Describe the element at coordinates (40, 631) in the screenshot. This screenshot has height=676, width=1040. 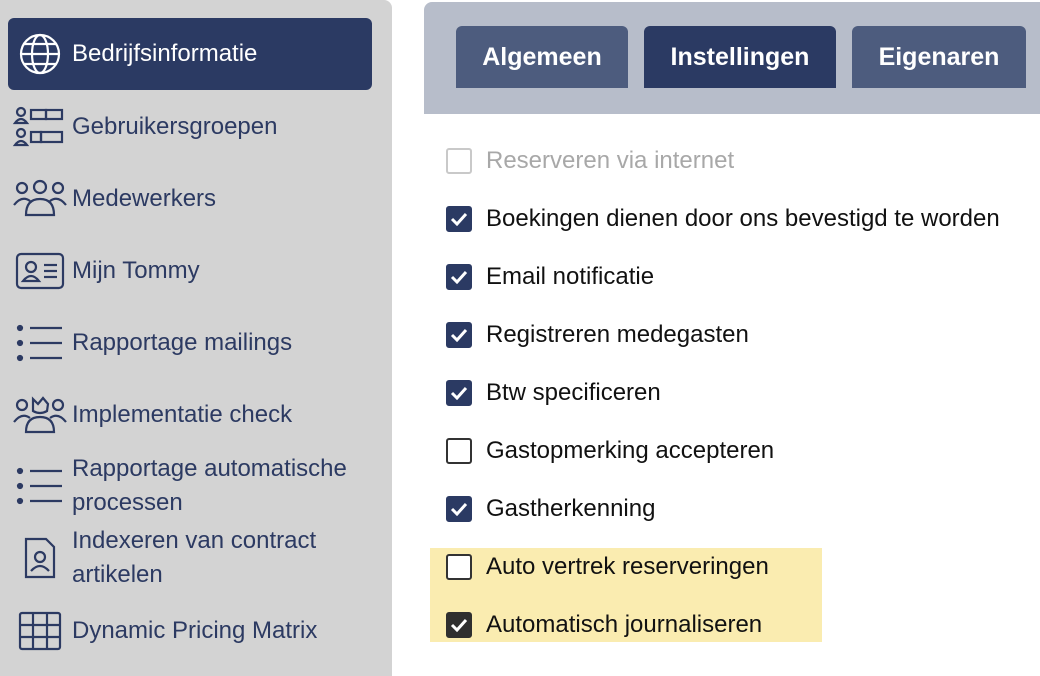
I see `grid-icon` at that location.